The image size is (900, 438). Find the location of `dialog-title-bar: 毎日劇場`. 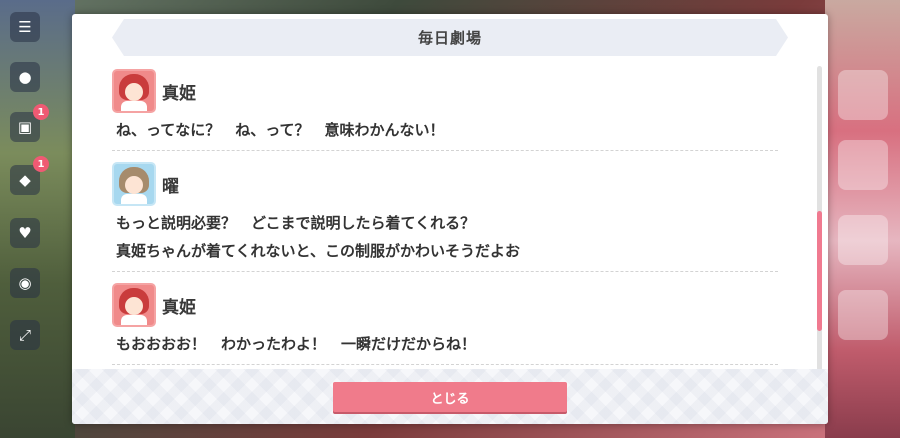

dialog-title-bar: 毎日劇場 is located at coordinates (450, 37).